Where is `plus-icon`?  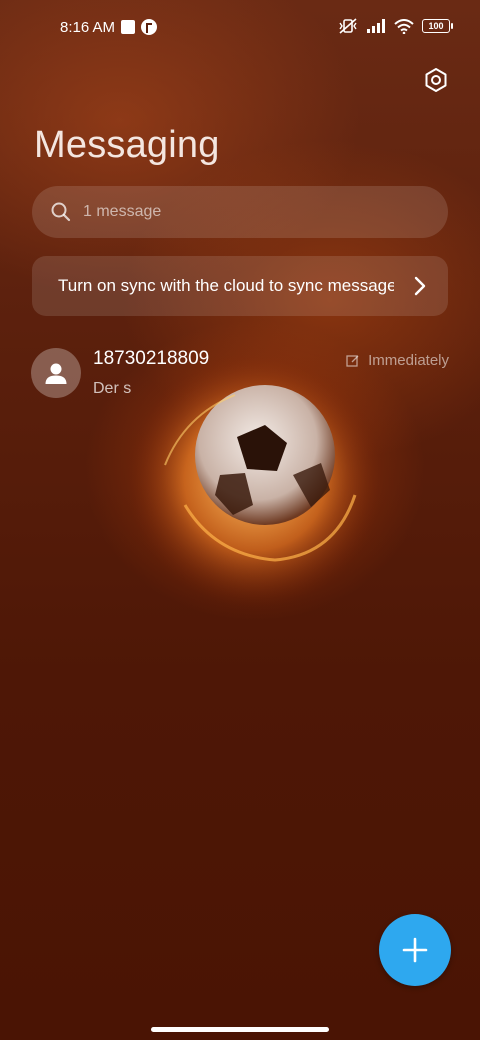
plus-icon is located at coordinates (415, 950).